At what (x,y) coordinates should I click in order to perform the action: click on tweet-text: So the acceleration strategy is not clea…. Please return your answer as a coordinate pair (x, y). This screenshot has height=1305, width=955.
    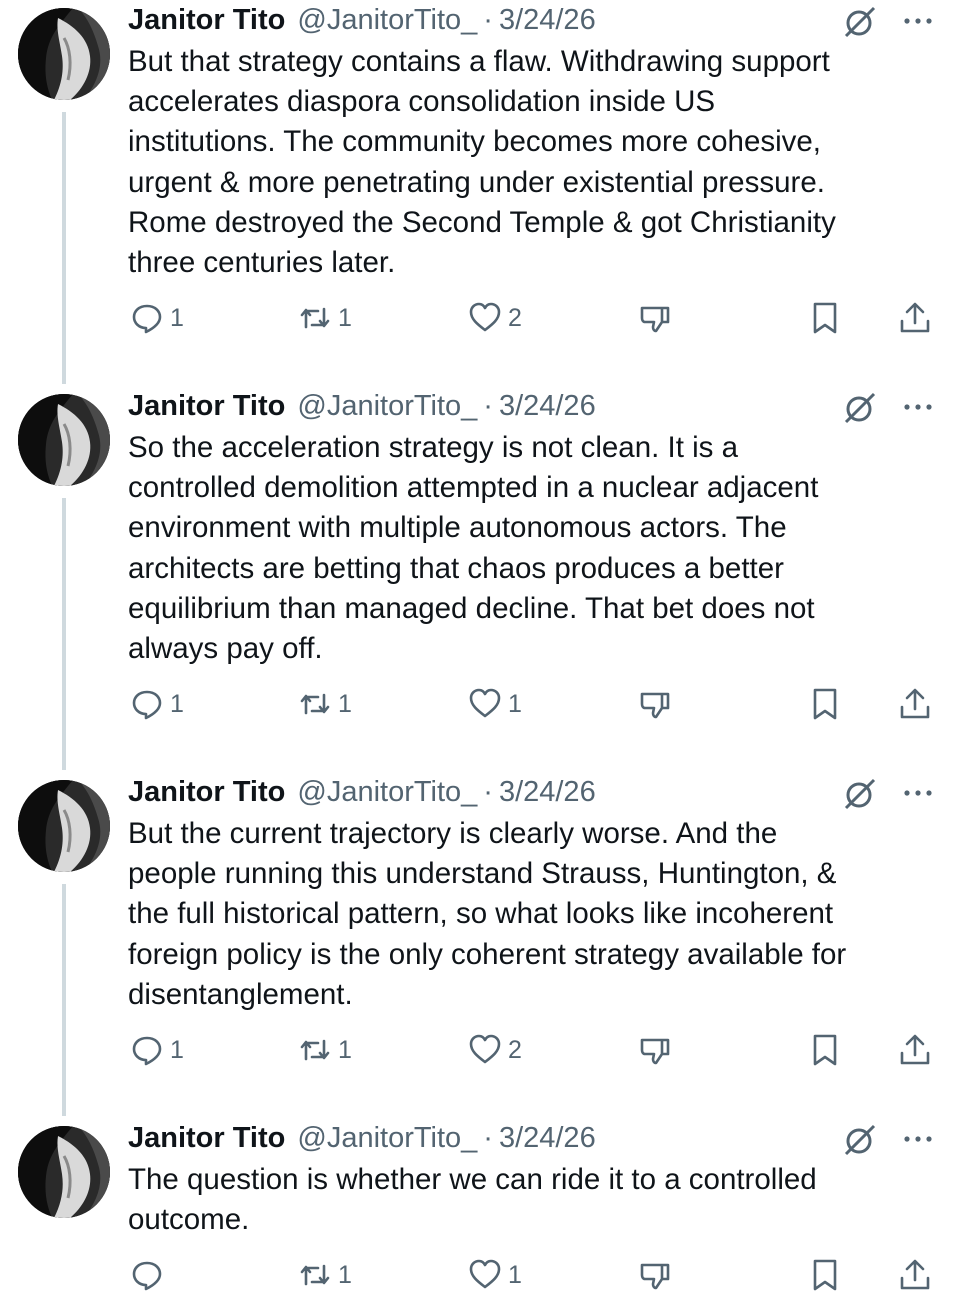
    Looking at the image, I should click on (473, 548).